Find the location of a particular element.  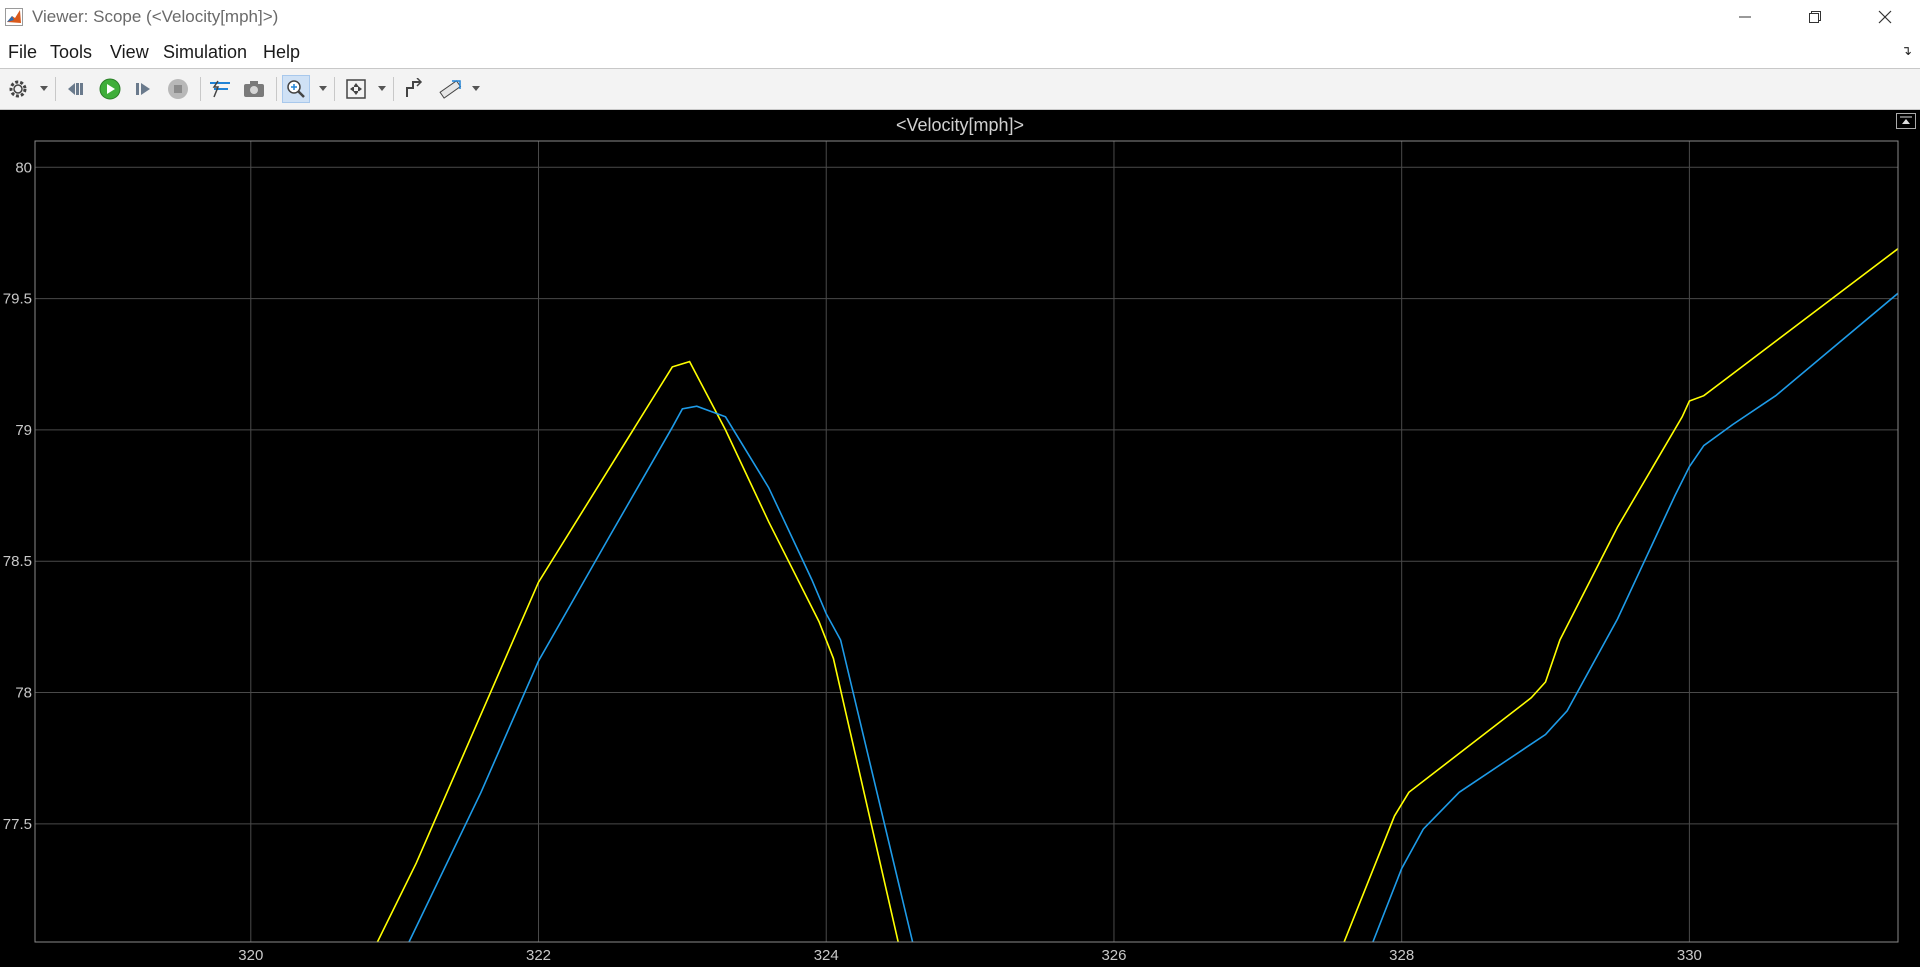

minimize-icon is located at coordinates (1745, 17).